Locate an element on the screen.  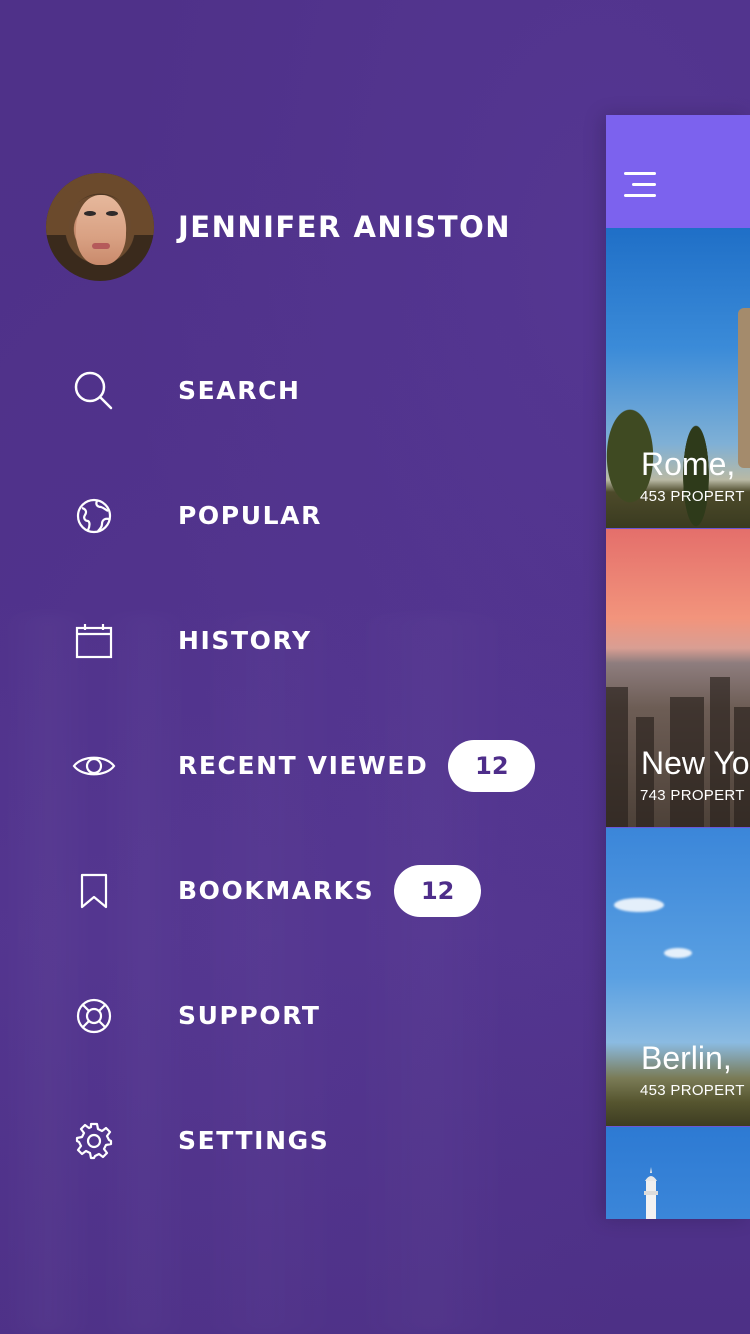
building-shape is located at coordinates (617, 757).